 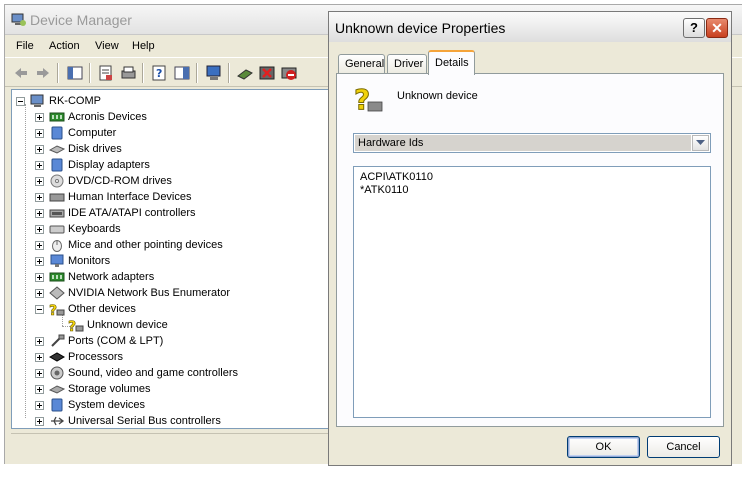 What do you see at coordinates (113, 197) in the screenshot?
I see `tree-item: Human Interface Devices` at bounding box center [113, 197].